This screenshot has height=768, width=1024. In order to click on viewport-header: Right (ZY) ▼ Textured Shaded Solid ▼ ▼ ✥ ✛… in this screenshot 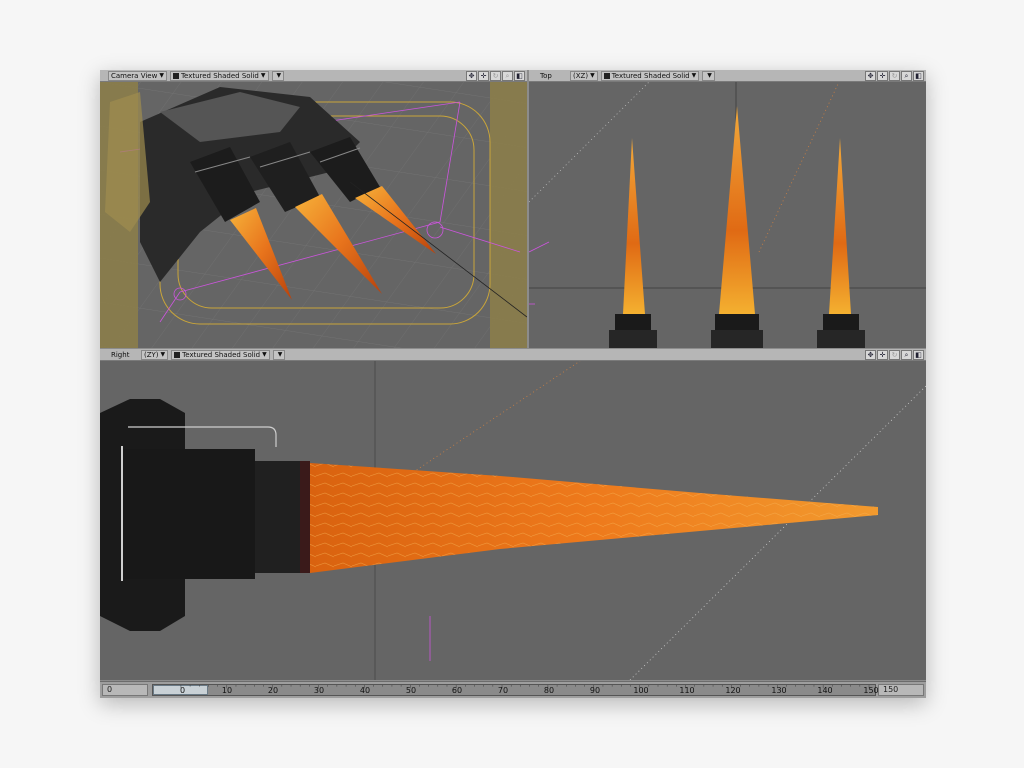, I will do `click(513, 355)`.